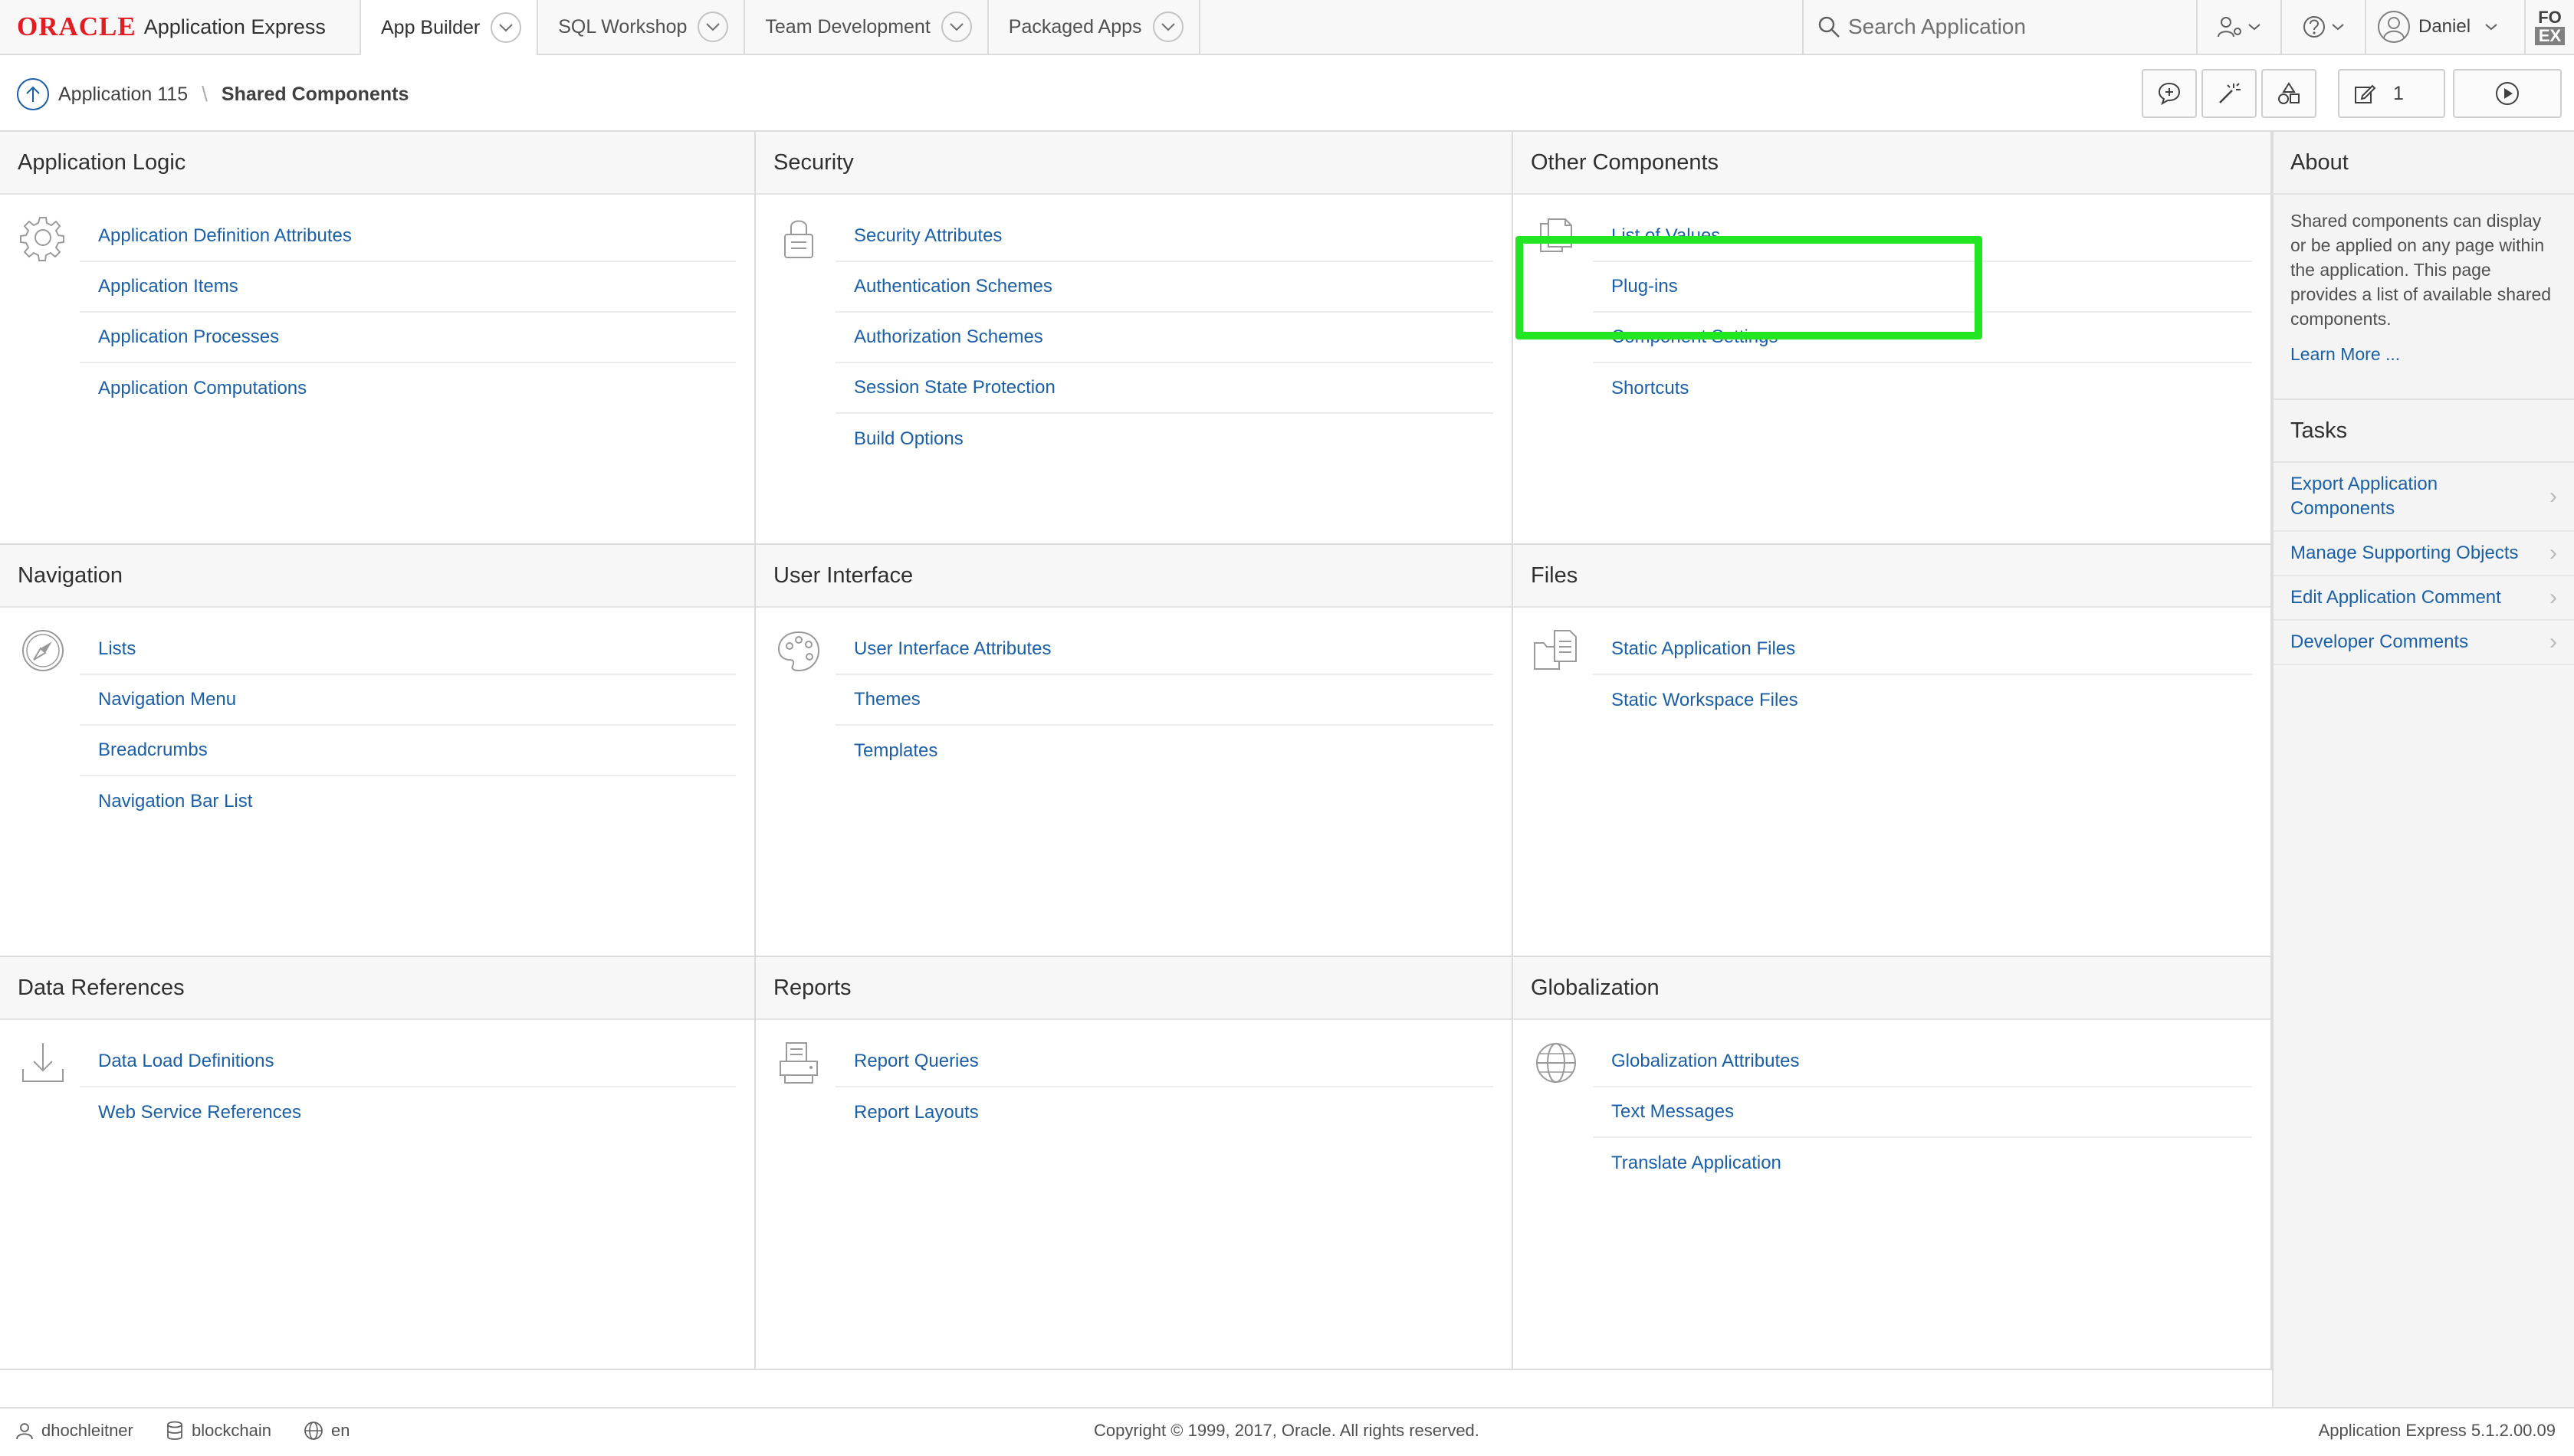 This screenshot has width=2574, height=1456. Describe the element at coordinates (1748, 287) in the screenshot. I see `highlight-box` at that location.